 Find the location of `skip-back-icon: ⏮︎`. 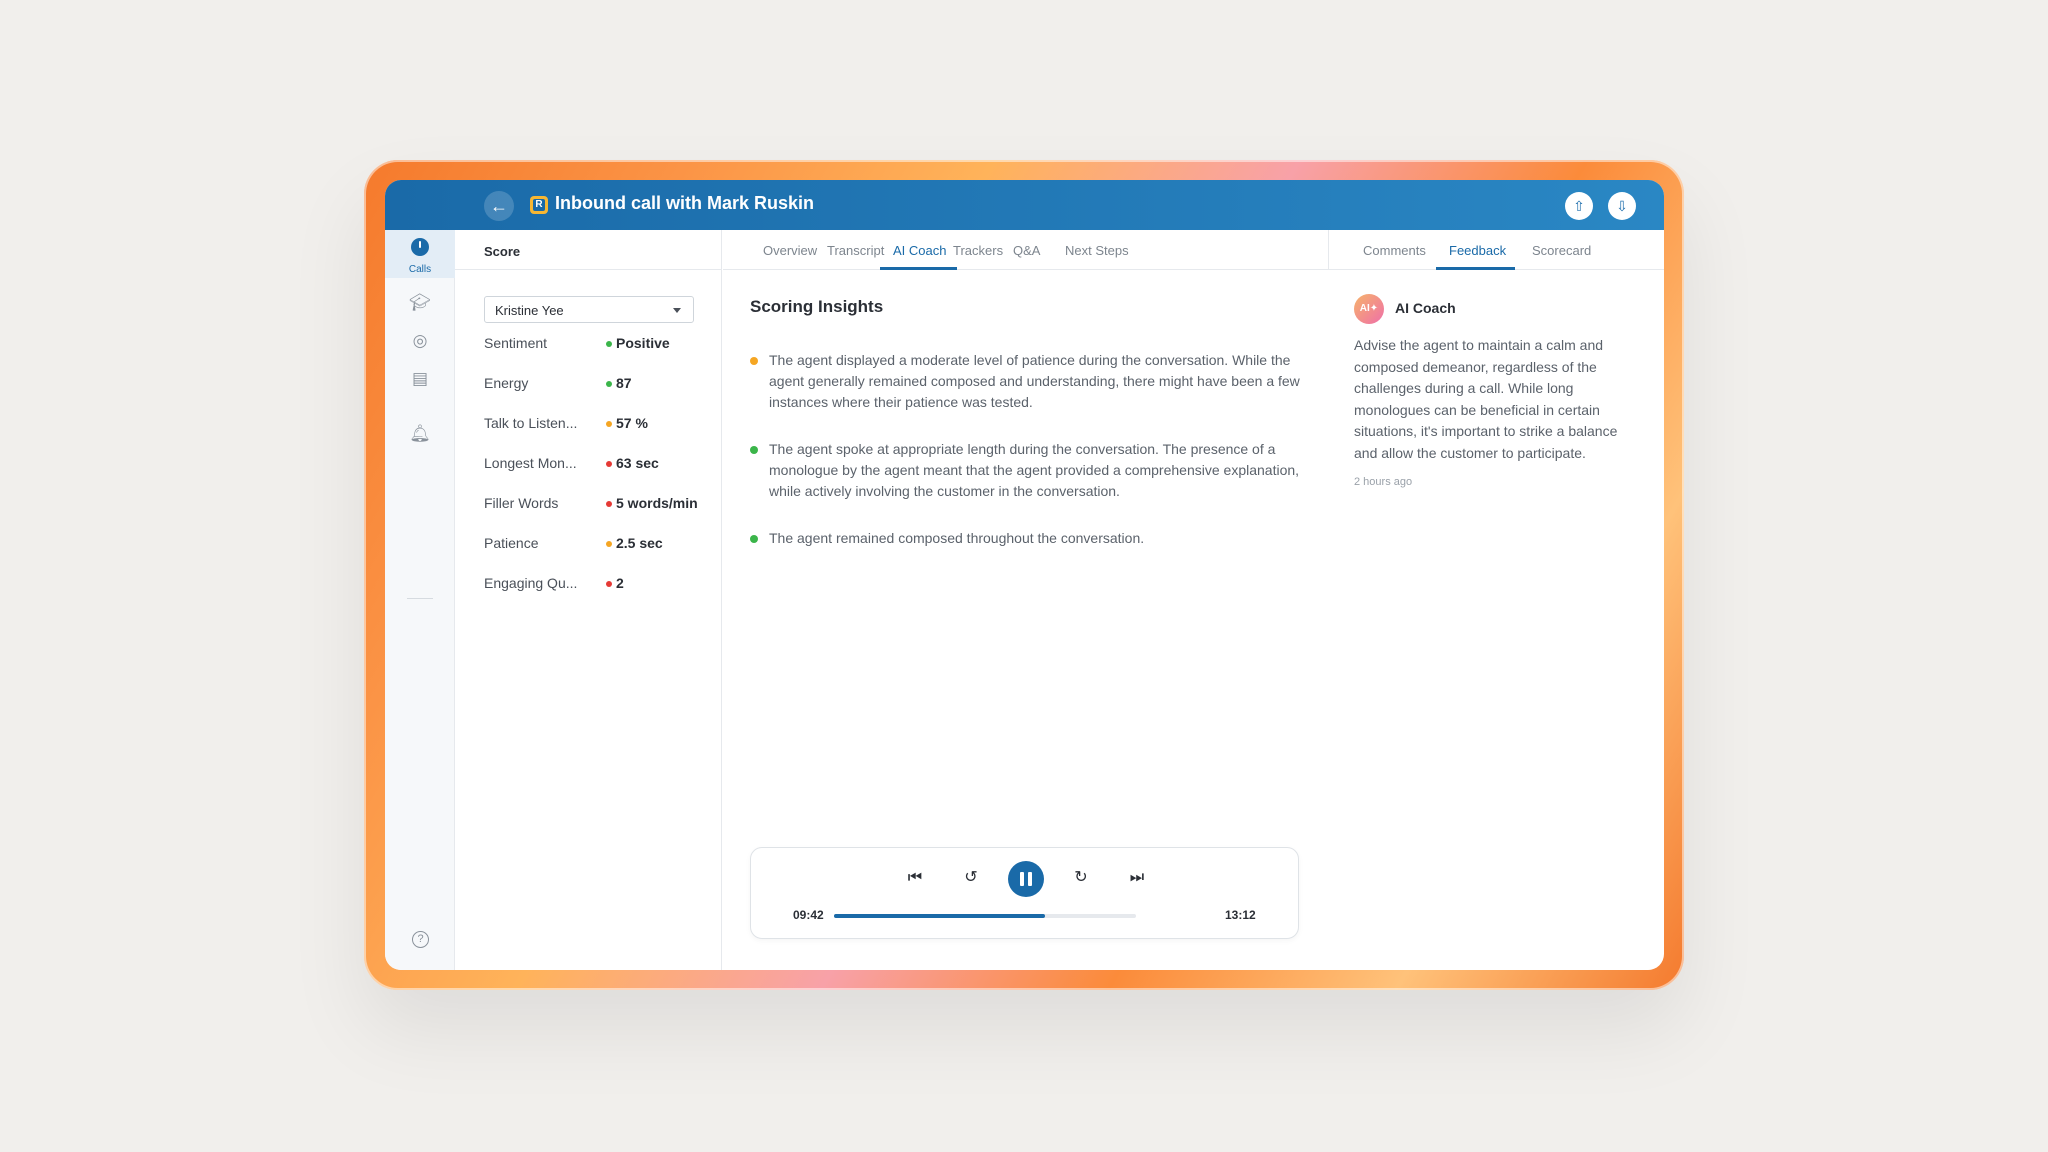

skip-back-icon: ⏮︎ is located at coordinates (915, 878).